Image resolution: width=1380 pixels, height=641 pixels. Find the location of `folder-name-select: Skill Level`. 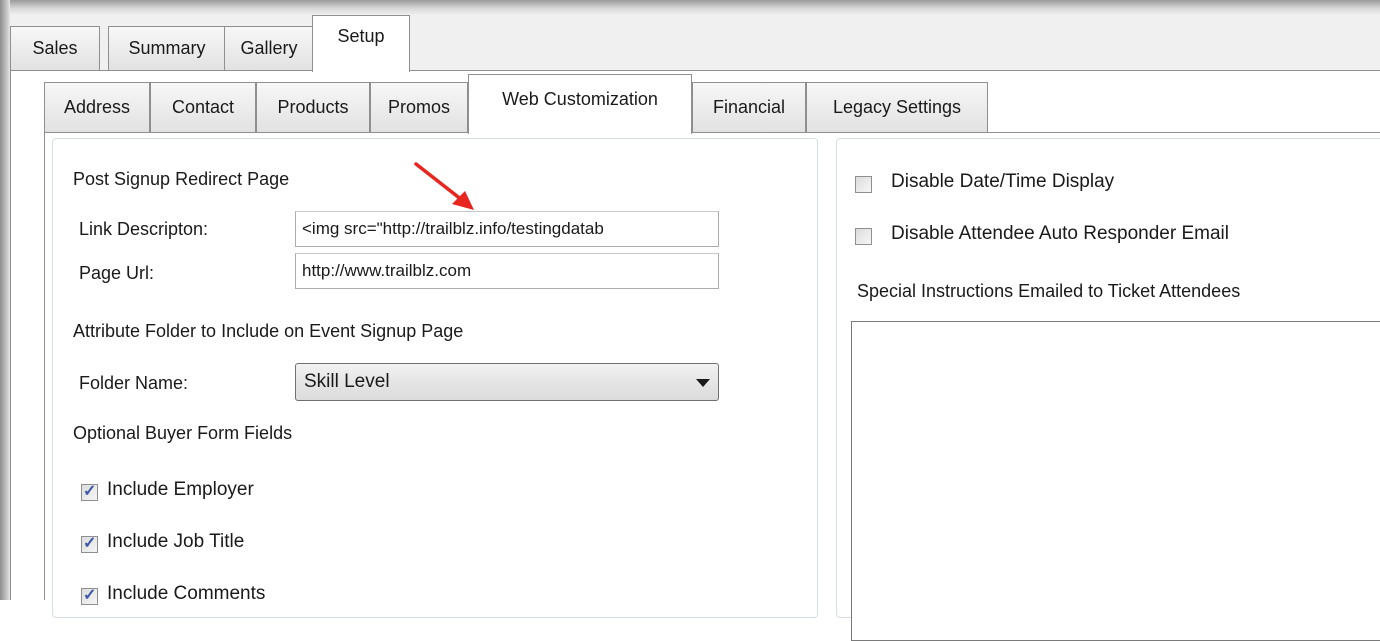

folder-name-select: Skill Level is located at coordinates (507, 382).